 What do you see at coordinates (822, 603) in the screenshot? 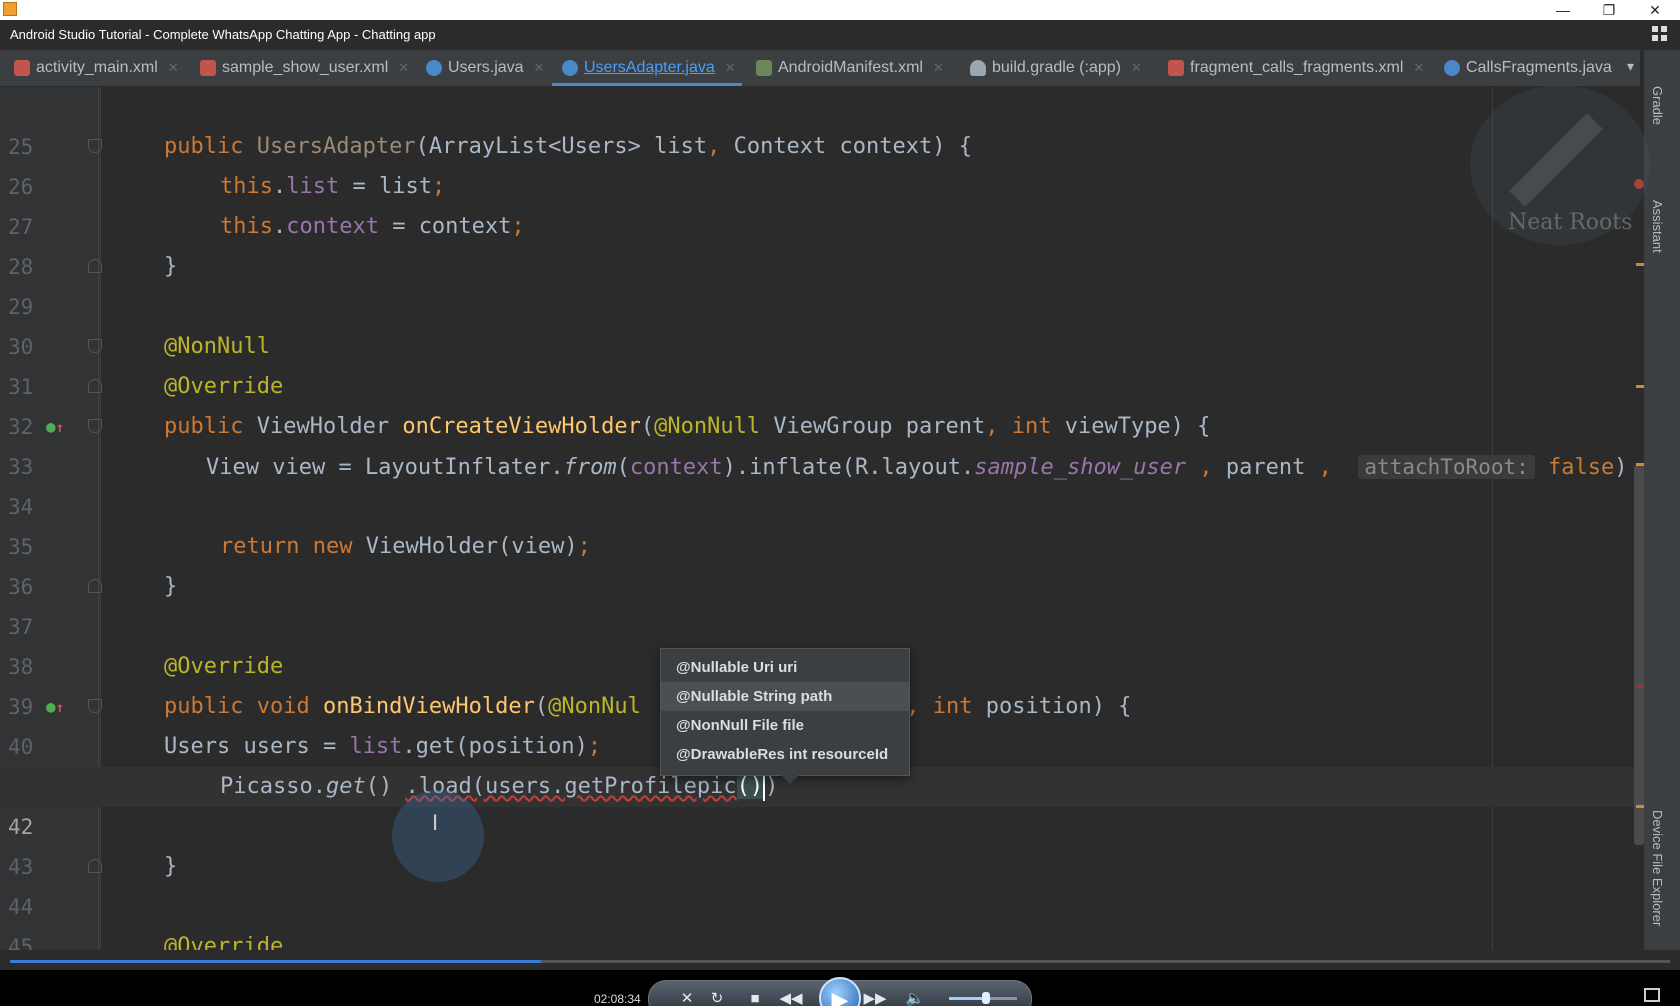
I see `code-line: 37 }` at bounding box center [822, 603].